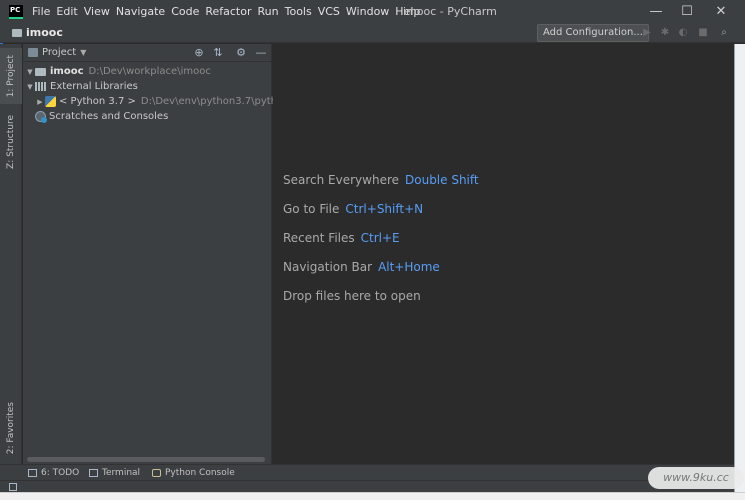  I want to click on maximize-button: ☐, so click(687, 11).